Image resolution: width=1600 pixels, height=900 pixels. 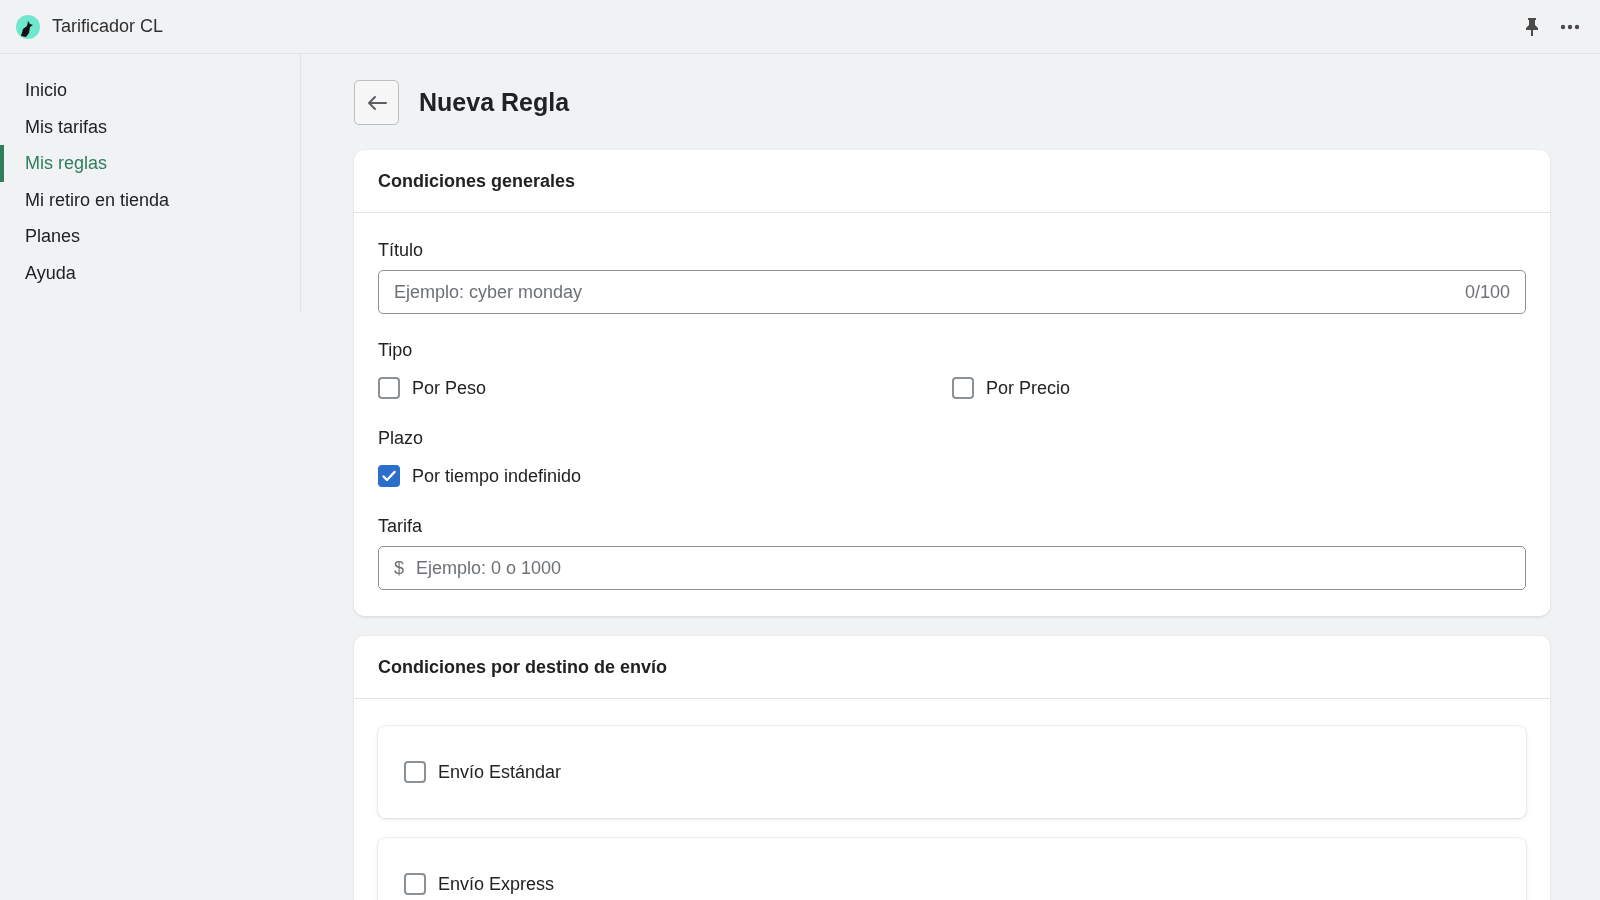 I want to click on back-arrow-icon, so click(x=376, y=102).